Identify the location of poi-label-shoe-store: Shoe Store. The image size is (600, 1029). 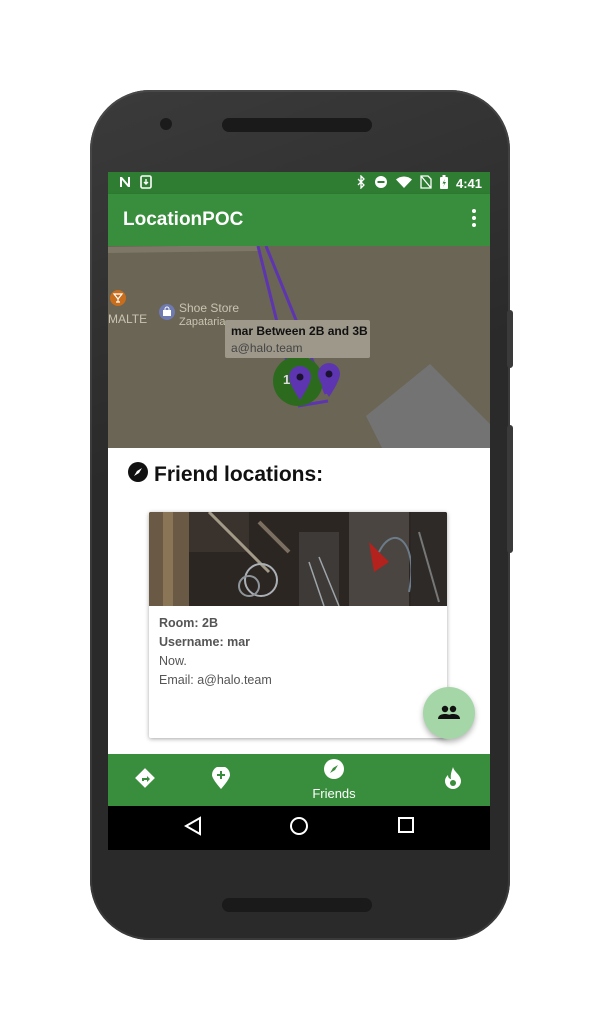
(209, 308).